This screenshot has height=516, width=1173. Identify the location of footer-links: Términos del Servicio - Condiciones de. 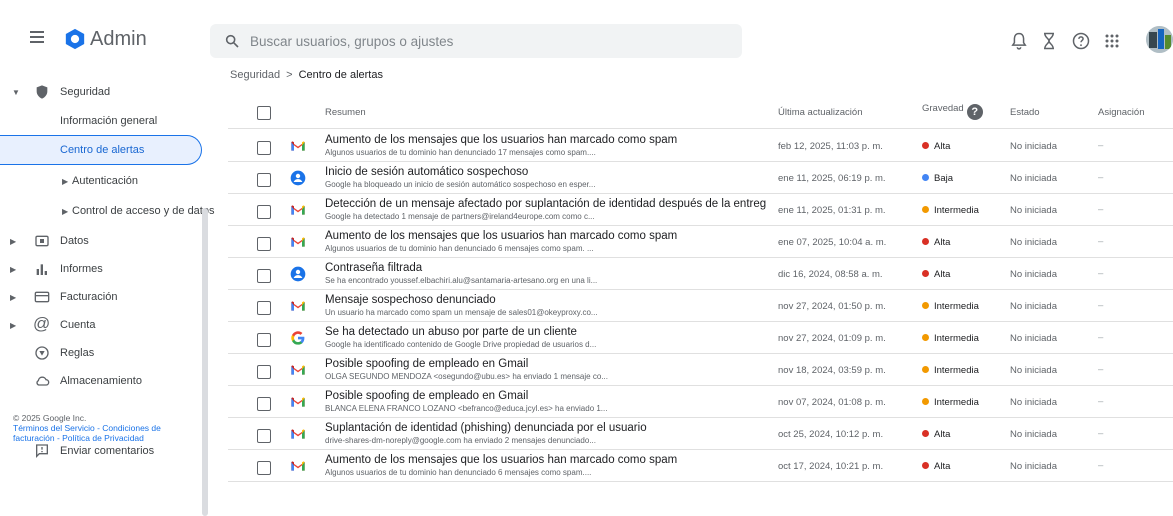
(87, 428).